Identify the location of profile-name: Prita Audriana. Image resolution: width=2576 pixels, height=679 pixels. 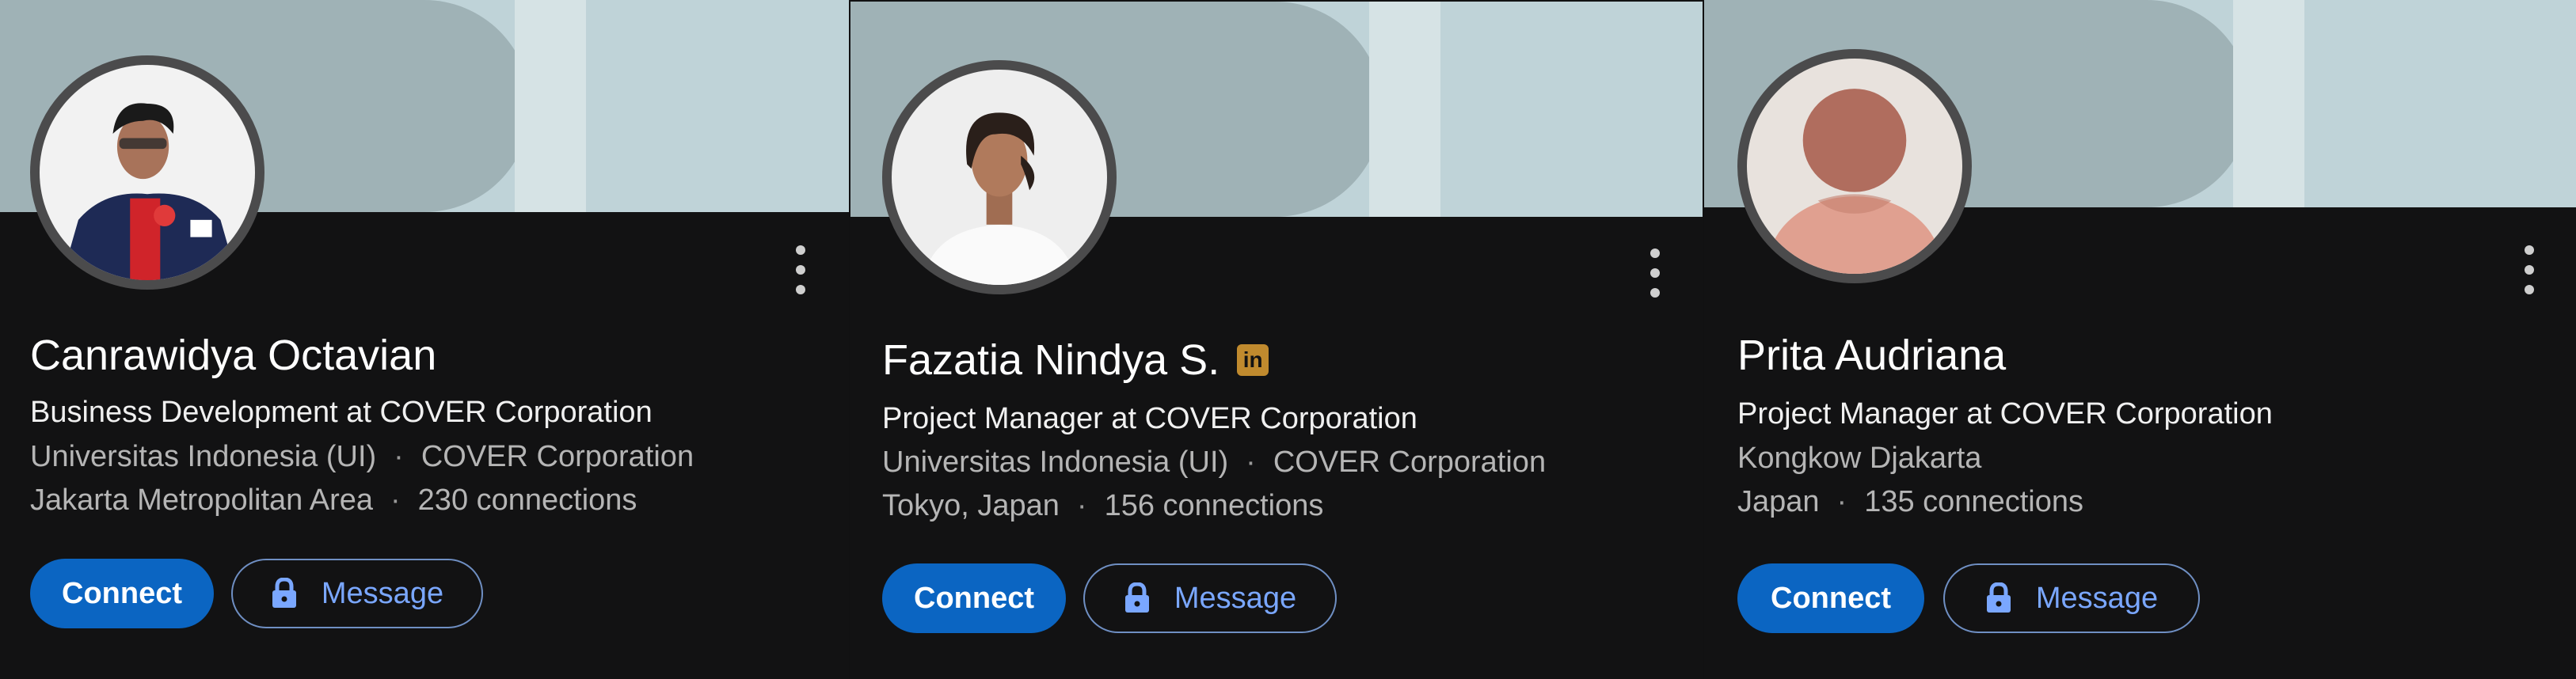
(1871, 355).